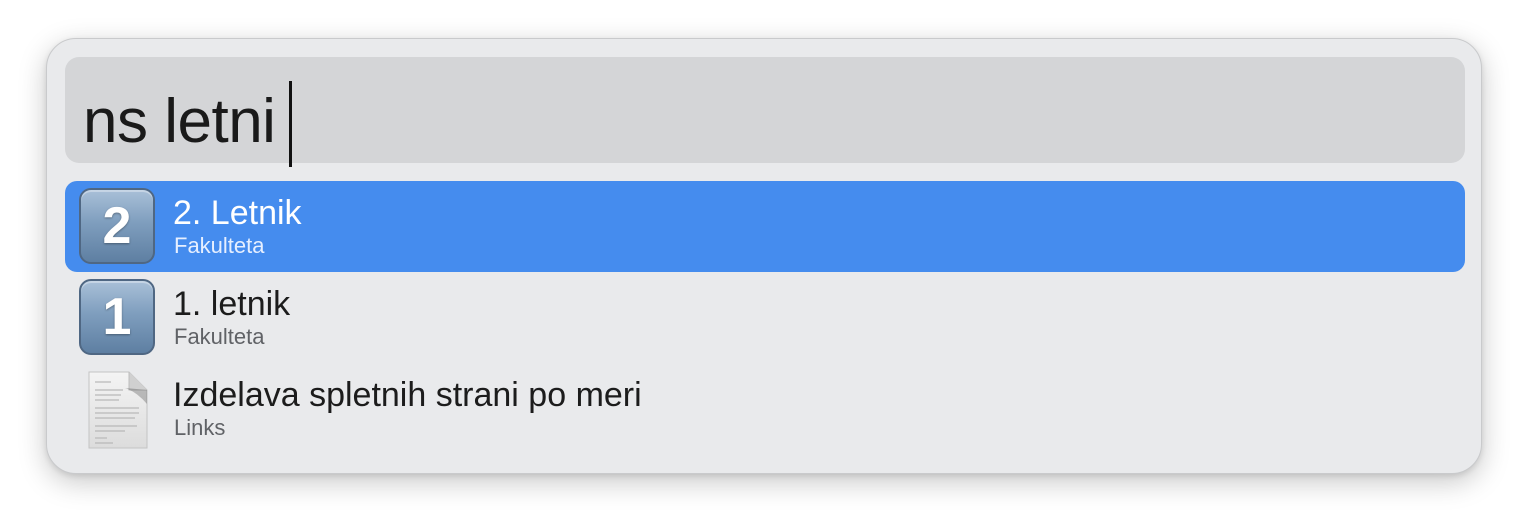 Image resolution: width=1528 pixels, height=528 pixels. I want to click on result-subtitle: Links, so click(200, 427).